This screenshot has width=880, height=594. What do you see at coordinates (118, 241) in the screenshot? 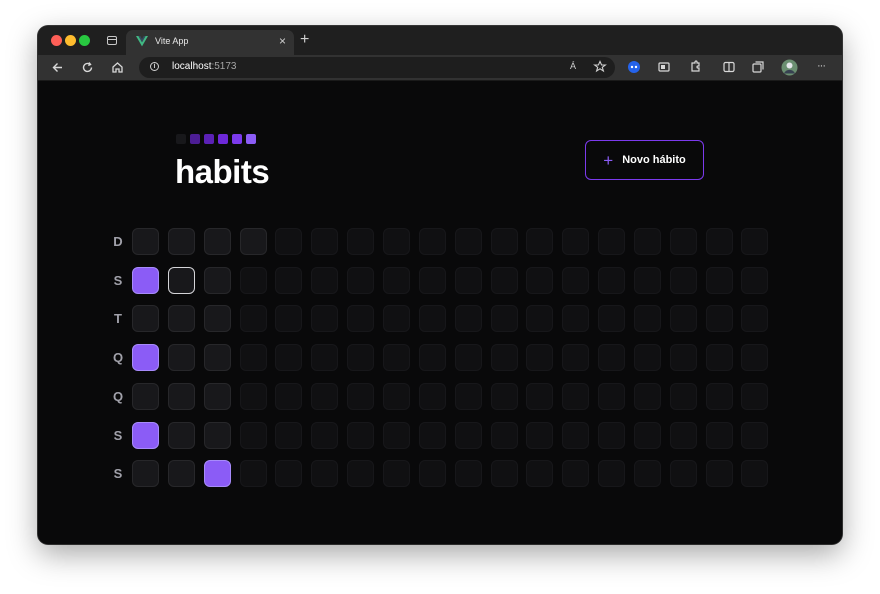
I see `week-day-label: D` at bounding box center [118, 241].